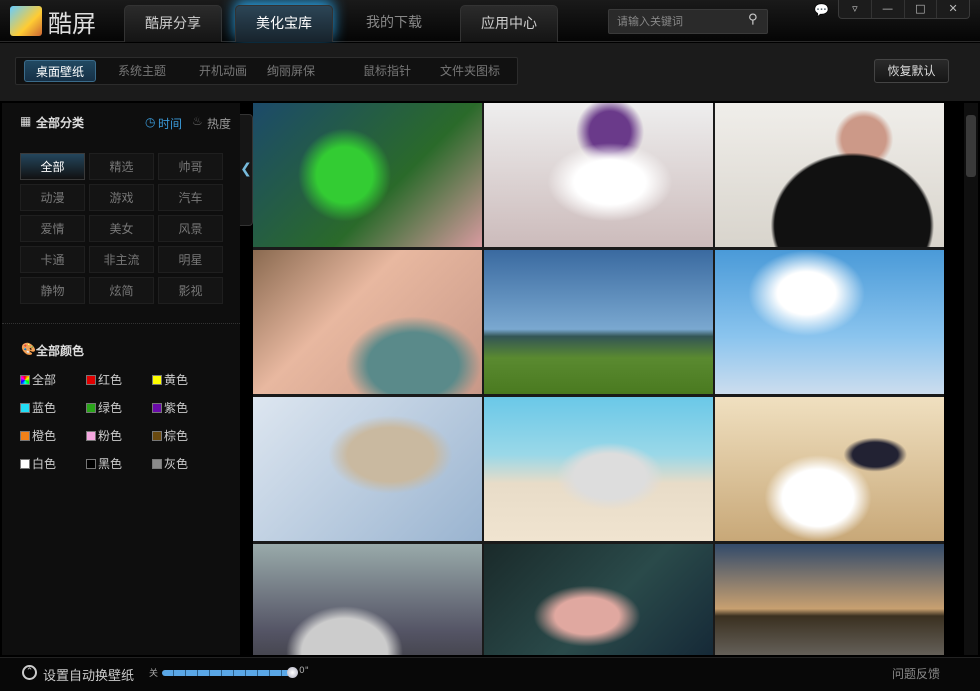 This screenshot has width=980, height=691. I want to click on sort-time: 时间, so click(170, 123).